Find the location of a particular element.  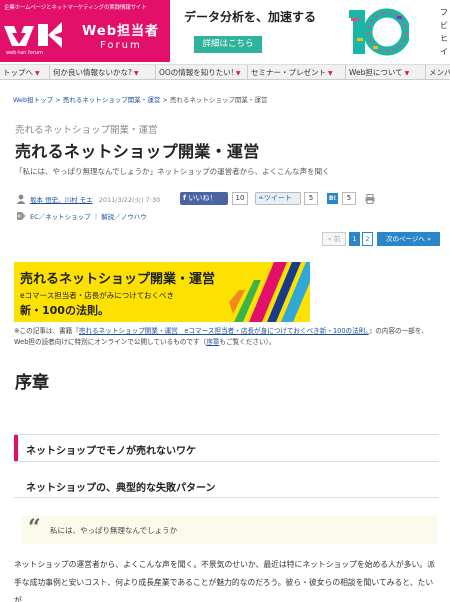

quote-text: 私には、やっぱり無理なんでしょうか is located at coordinates (114, 530).